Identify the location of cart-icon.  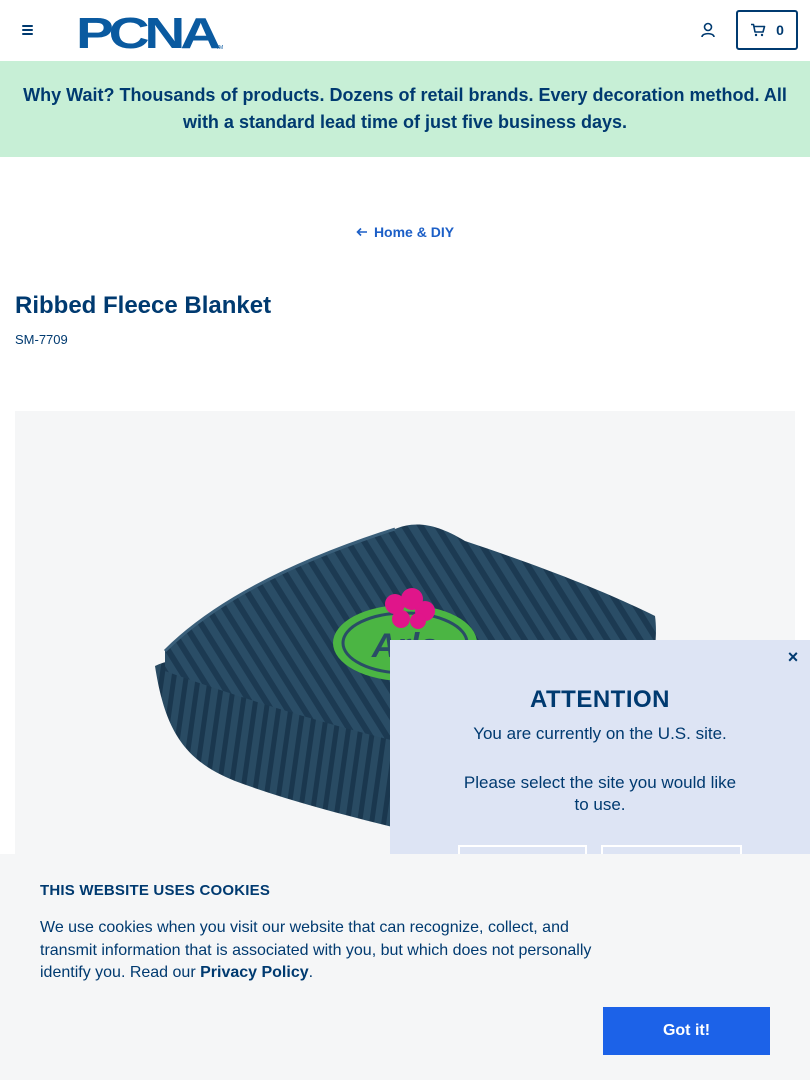
(758, 30).